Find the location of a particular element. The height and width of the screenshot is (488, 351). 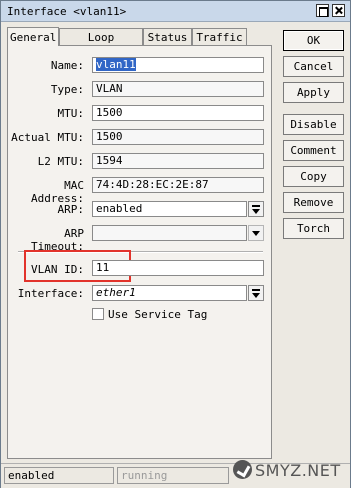

mac-address-field: 74:4D:28:EC:2E:87 is located at coordinates (178, 185).